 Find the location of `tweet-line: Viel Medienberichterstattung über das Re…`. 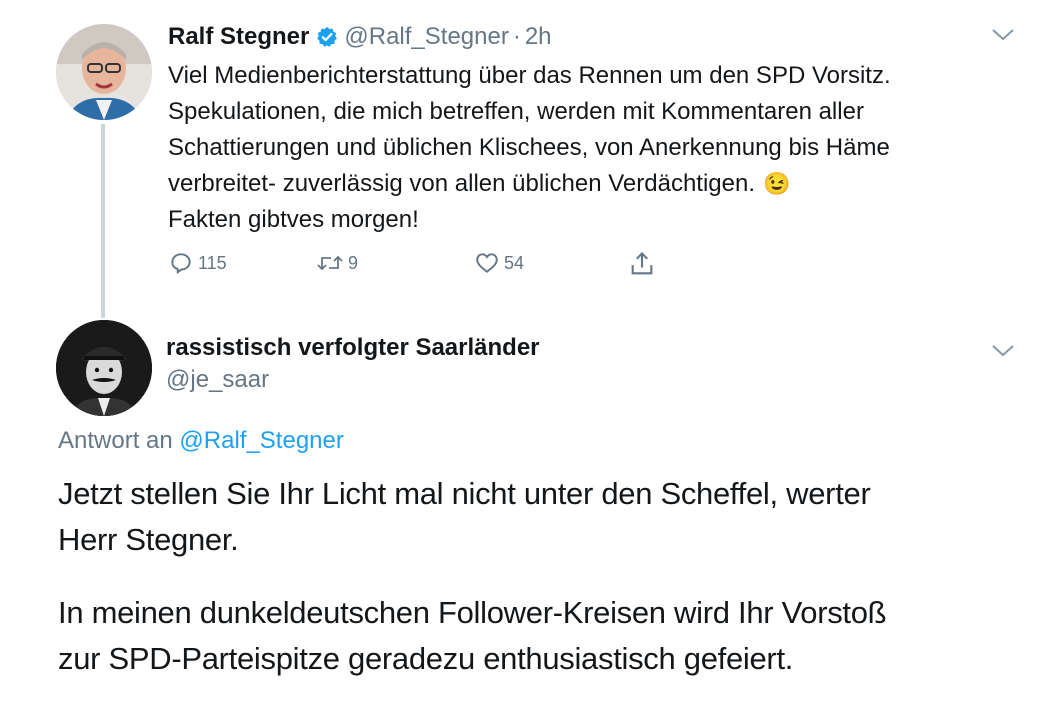

tweet-line: Viel Medienberichterstattung über das Re… is located at coordinates (529, 75).